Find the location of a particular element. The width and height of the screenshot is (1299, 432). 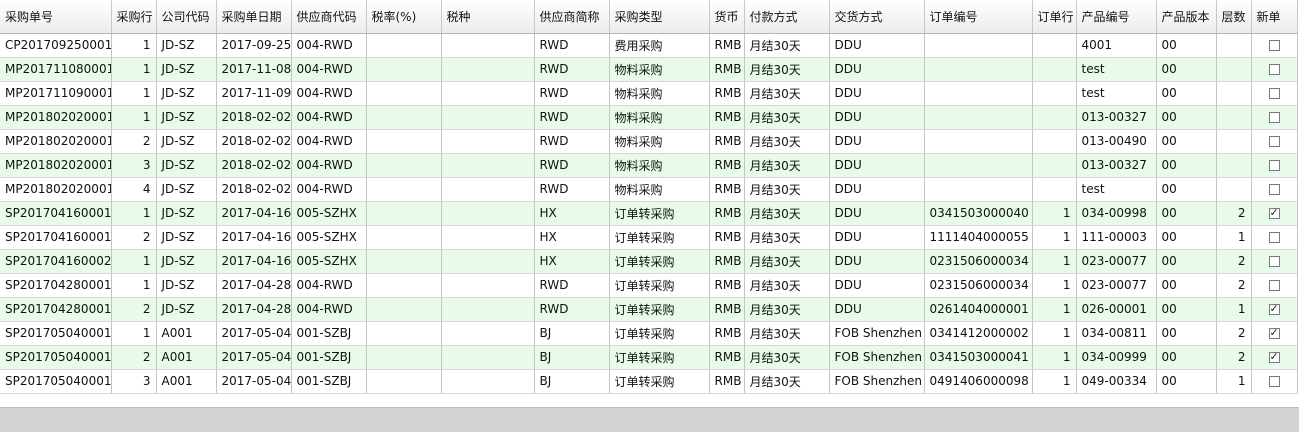

cell-po-number: MP201802020001 is located at coordinates (56, 141).